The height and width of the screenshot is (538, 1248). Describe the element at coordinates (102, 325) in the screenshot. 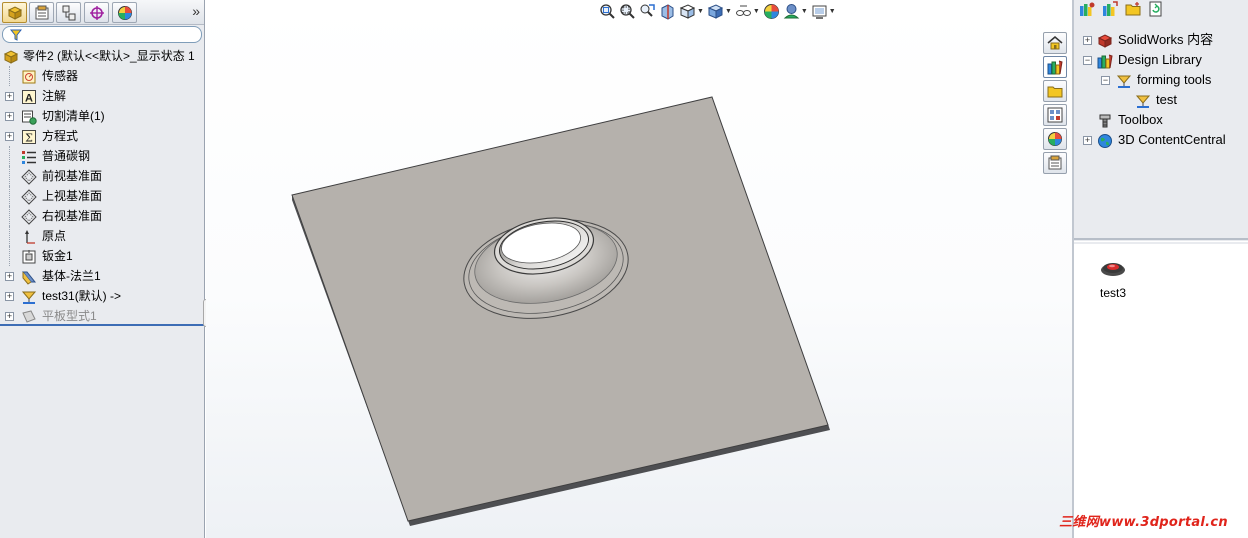

I see `tree-bottom-rollback-bar` at that location.